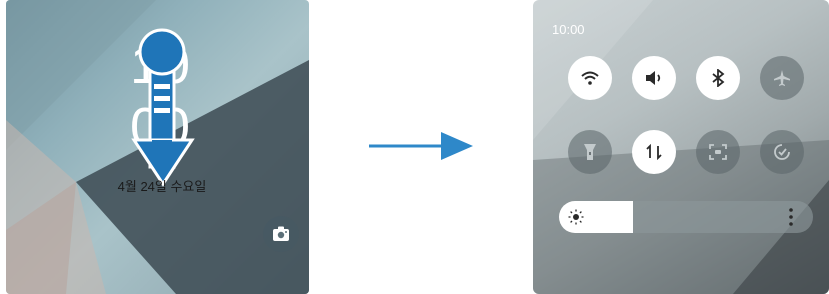 The height and width of the screenshot is (294, 829). What do you see at coordinates (791, 217) in the screenshot?
I see `more-vertical-icon` at bounding box center [791, 217].